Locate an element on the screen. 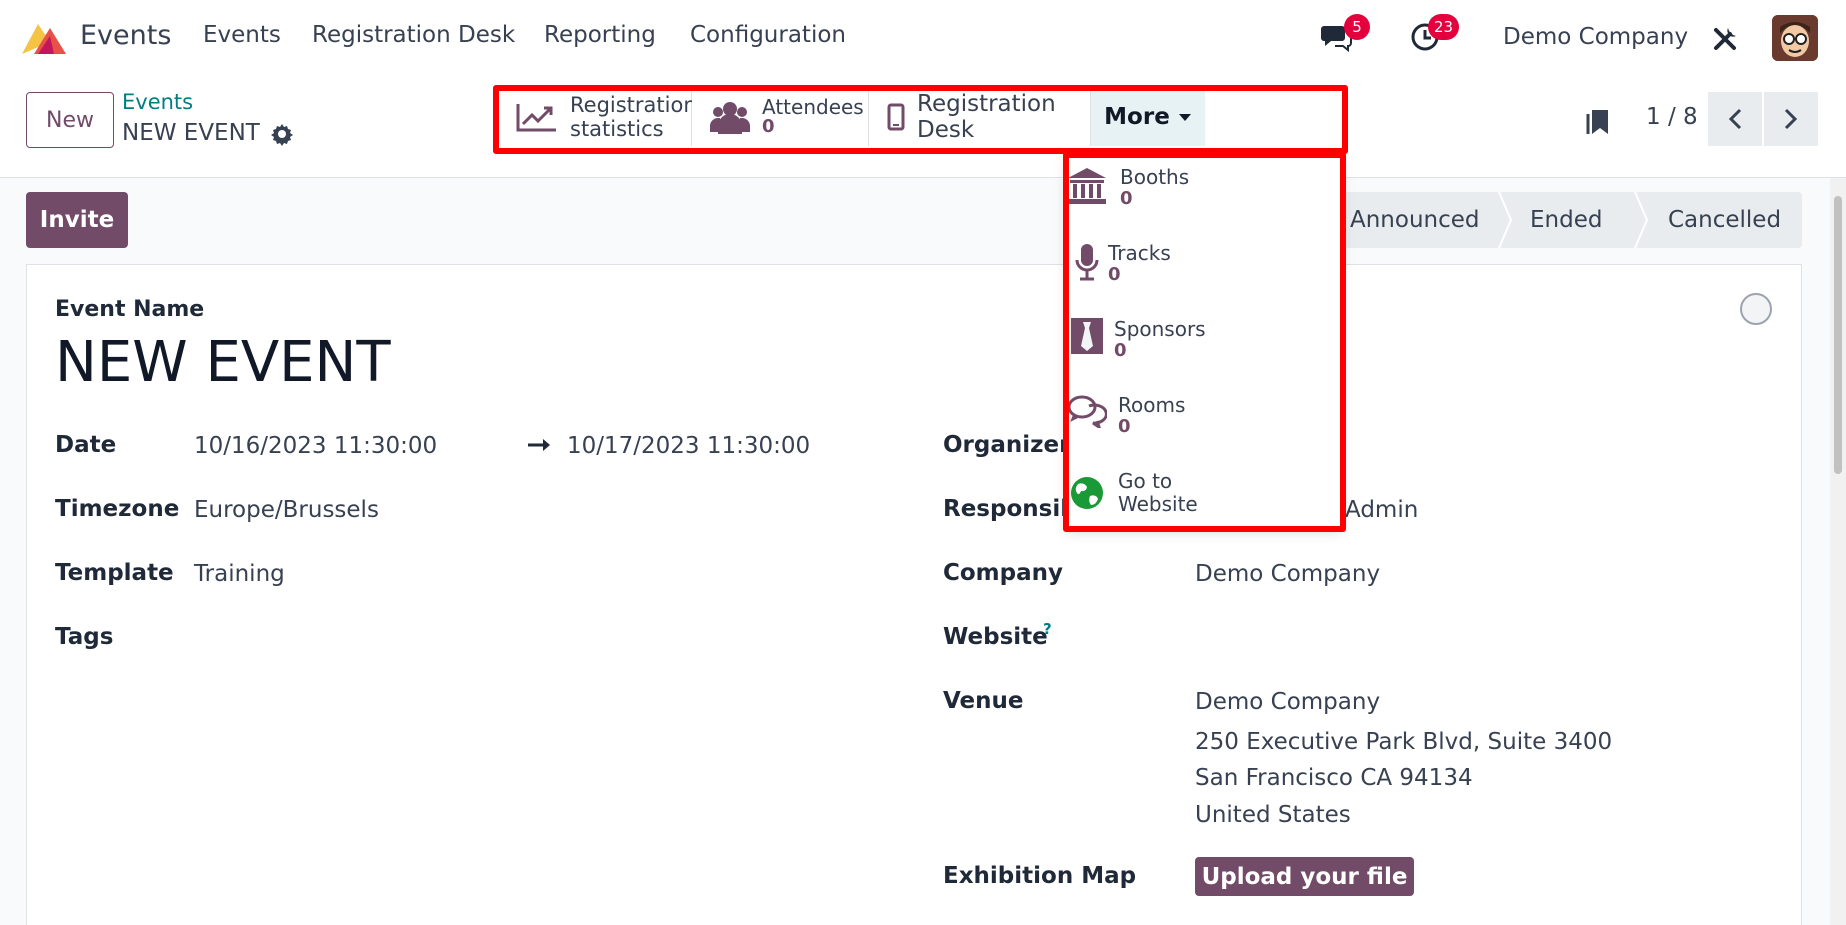 The width and height of the screenshot is (1846, 925). chevron-right-icon is located at coordinates (1791, 119).